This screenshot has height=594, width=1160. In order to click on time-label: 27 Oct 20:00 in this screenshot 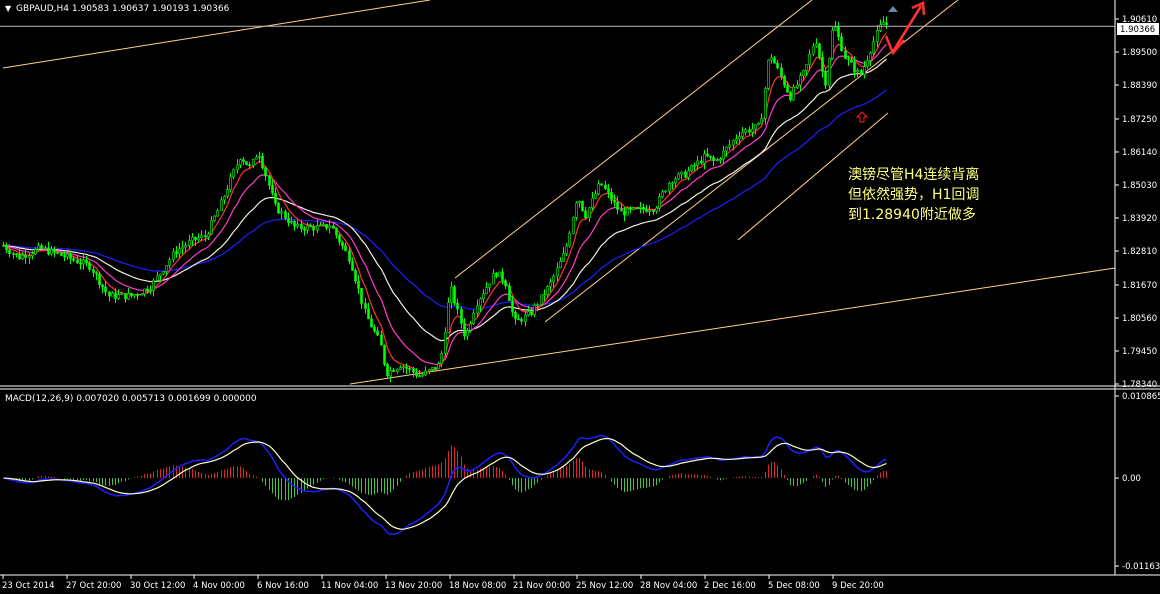, I will do `click(93, 586)`.